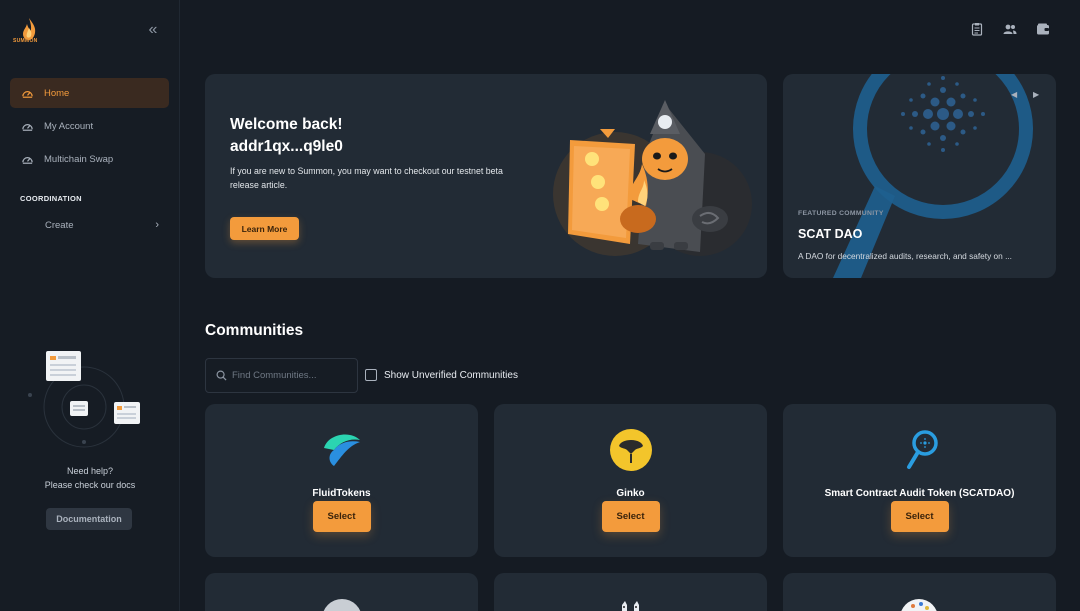 The width and height of the screenshot is (1080, 611). I want to click on sidebar-item-home: Home, so click(89, 93).